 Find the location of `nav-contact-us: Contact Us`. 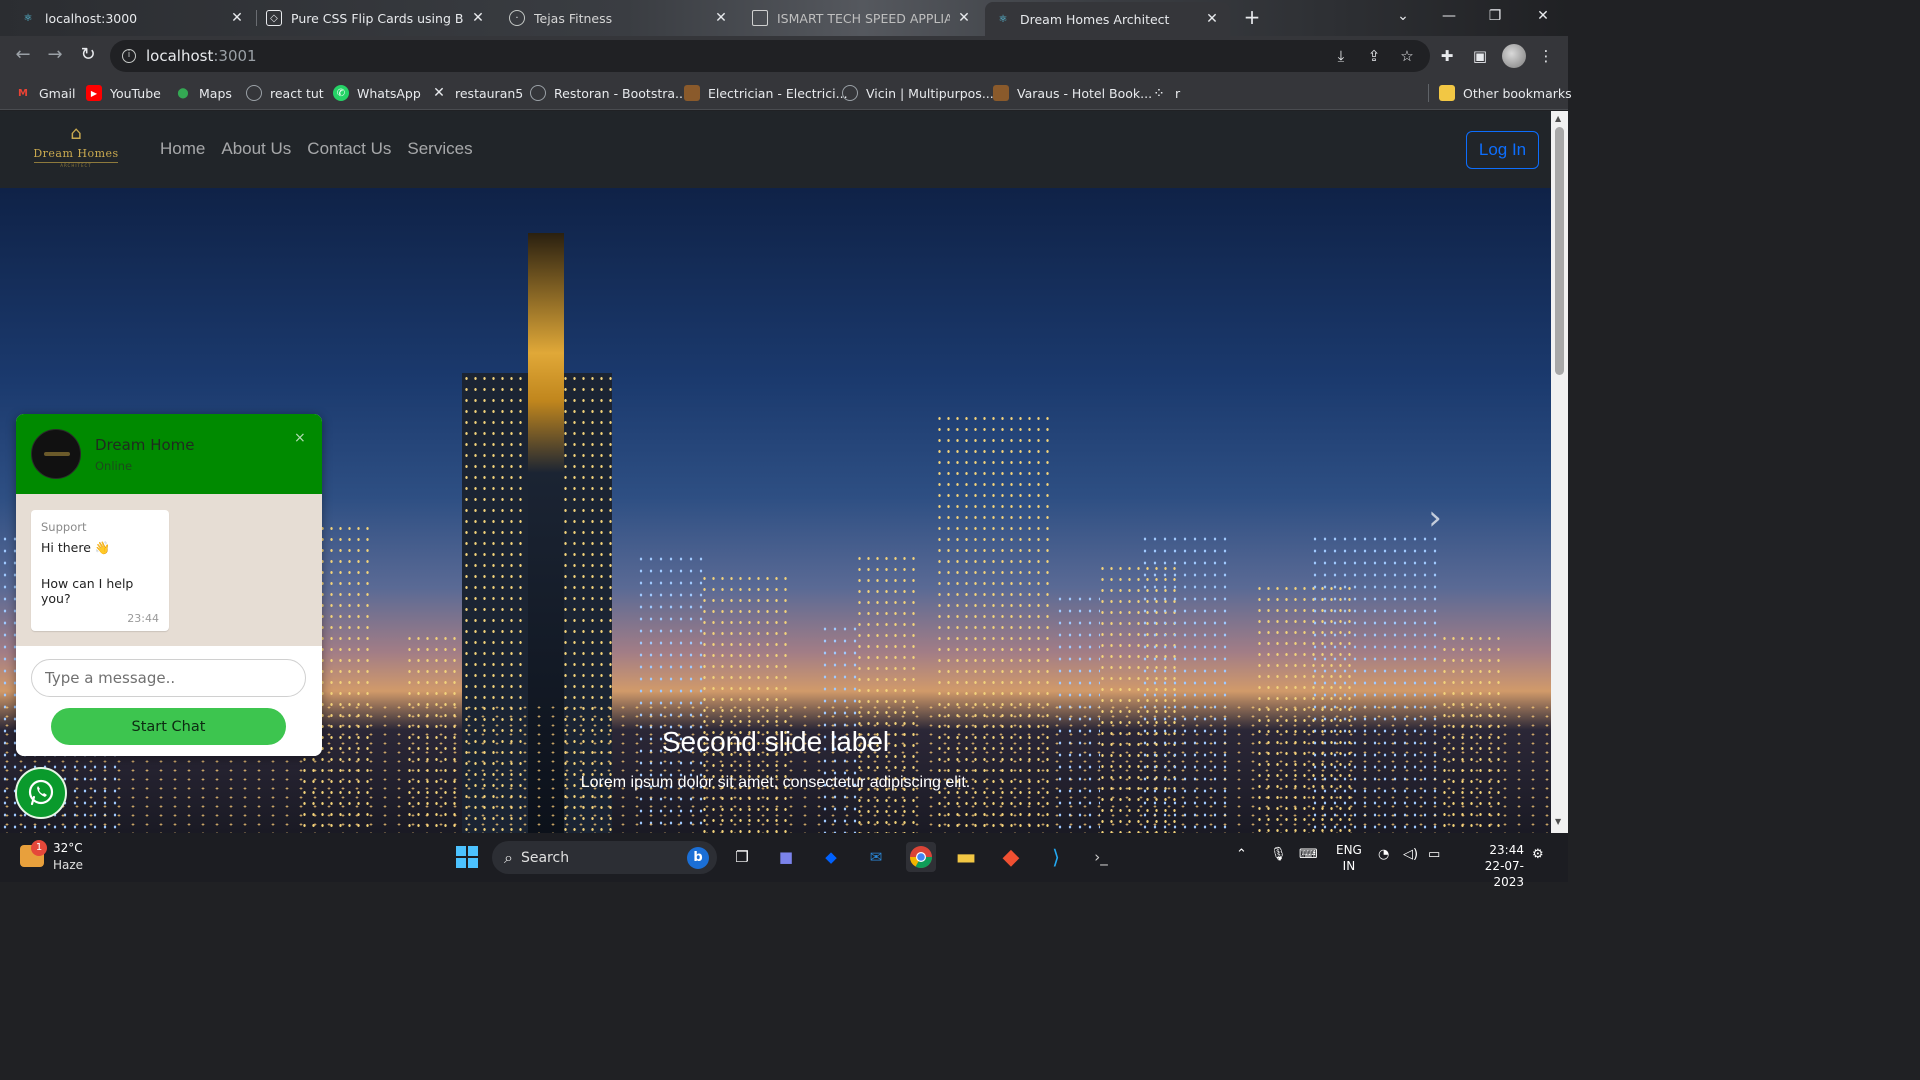

nav-contact-us: Contact Us is located at coordinates (349, 149).